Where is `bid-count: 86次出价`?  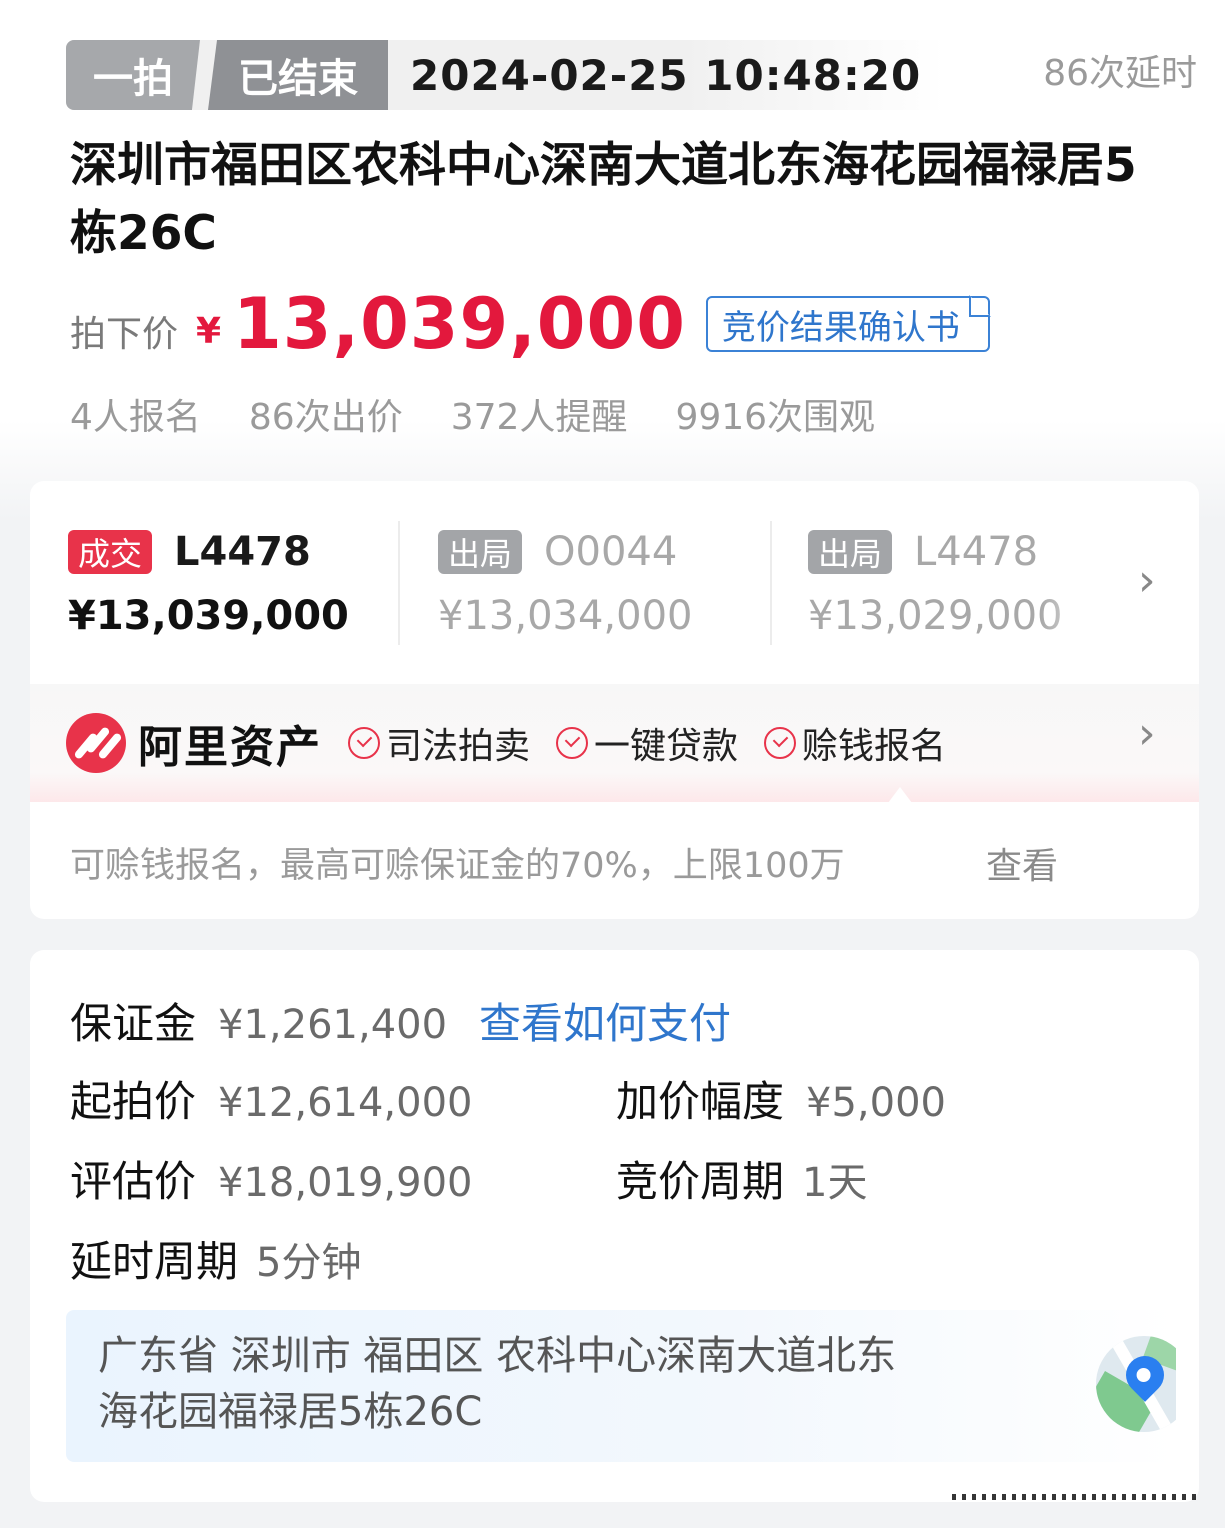
bid-count: 86次出价 is located at coordinates (325, 417).